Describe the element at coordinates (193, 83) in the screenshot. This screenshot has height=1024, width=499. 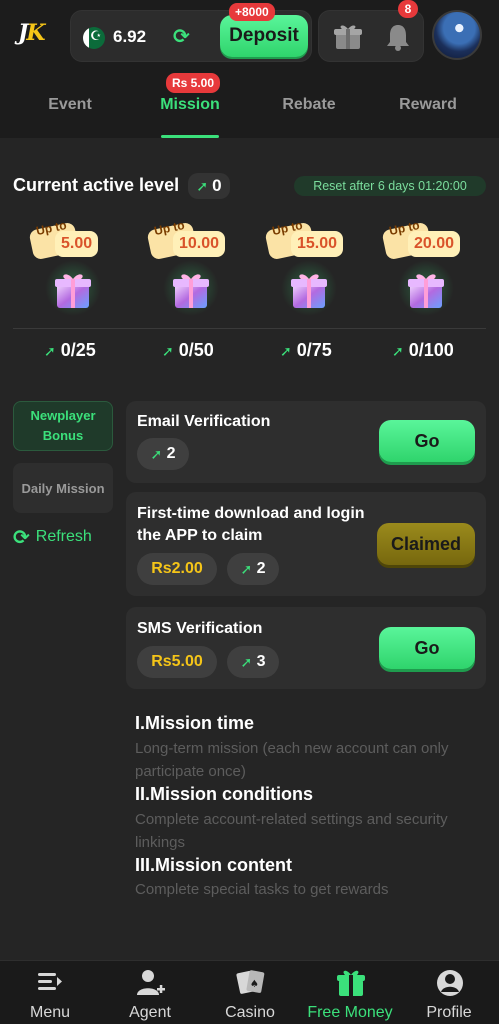
I see `mission-tab-badge: Rs 5.00` at that location.